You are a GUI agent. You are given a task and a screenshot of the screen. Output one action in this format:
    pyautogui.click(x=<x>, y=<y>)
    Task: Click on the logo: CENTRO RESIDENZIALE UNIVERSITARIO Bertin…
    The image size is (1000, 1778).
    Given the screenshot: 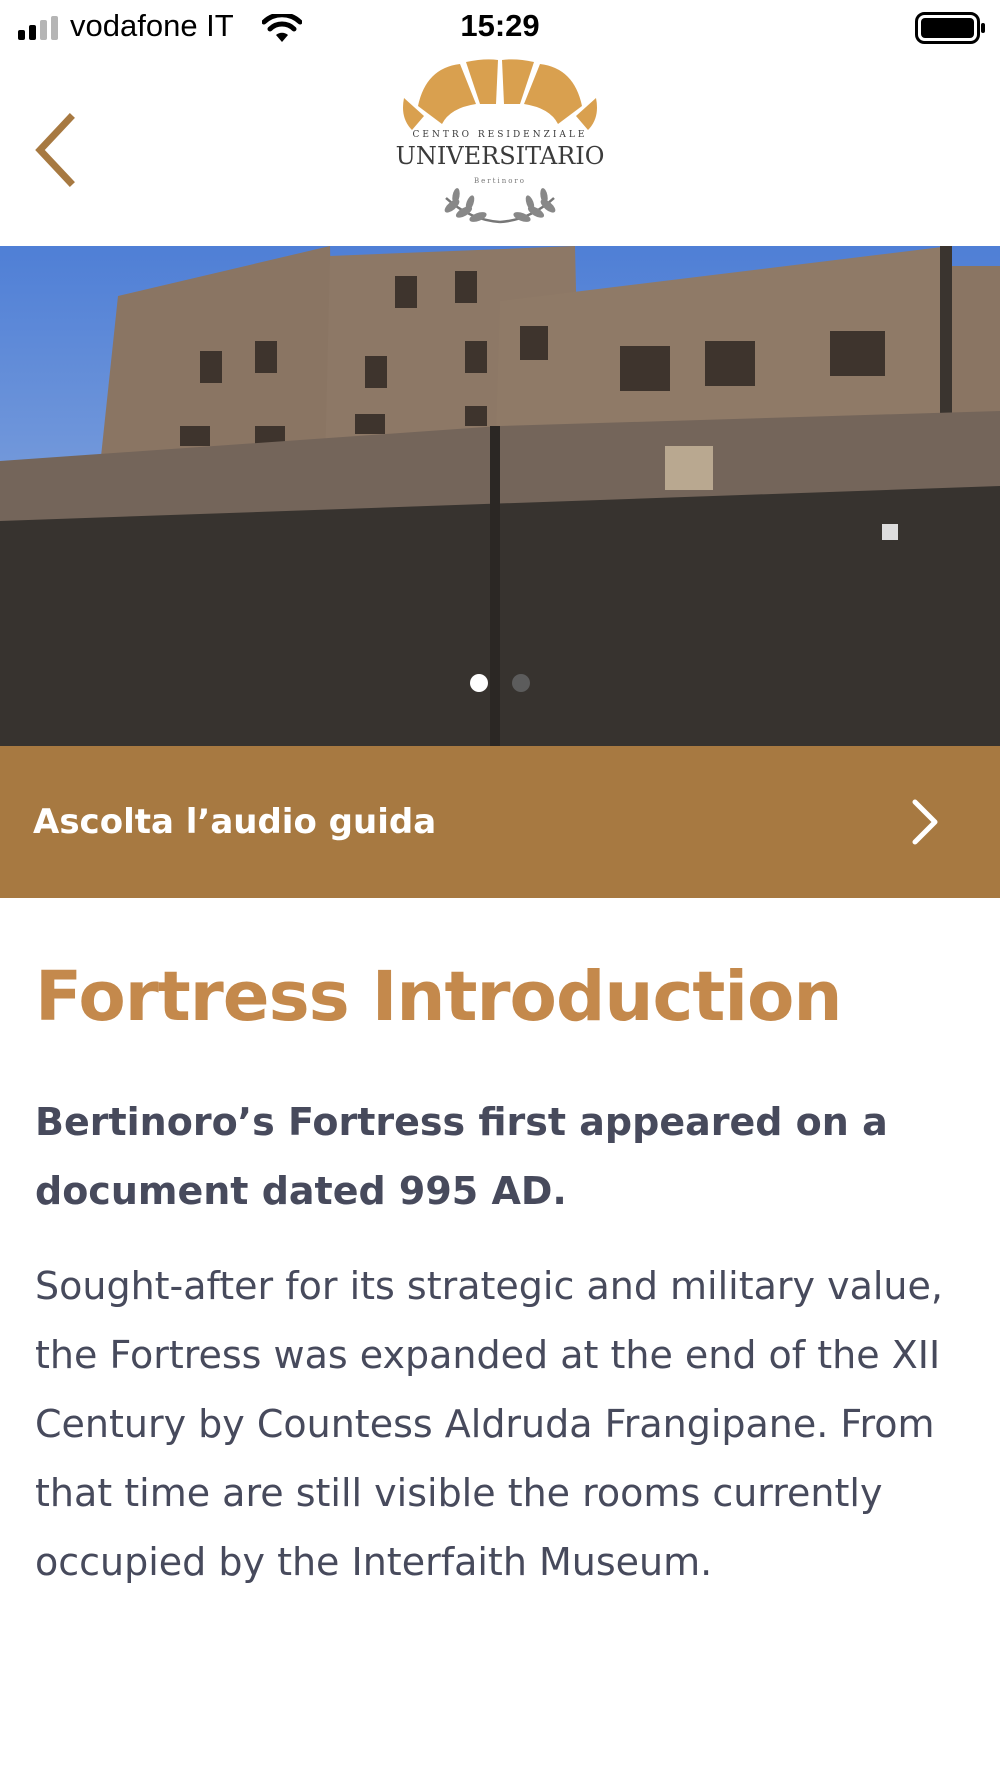 What is the action you would take?
    pyautogui.click(x=500, y=141)
    